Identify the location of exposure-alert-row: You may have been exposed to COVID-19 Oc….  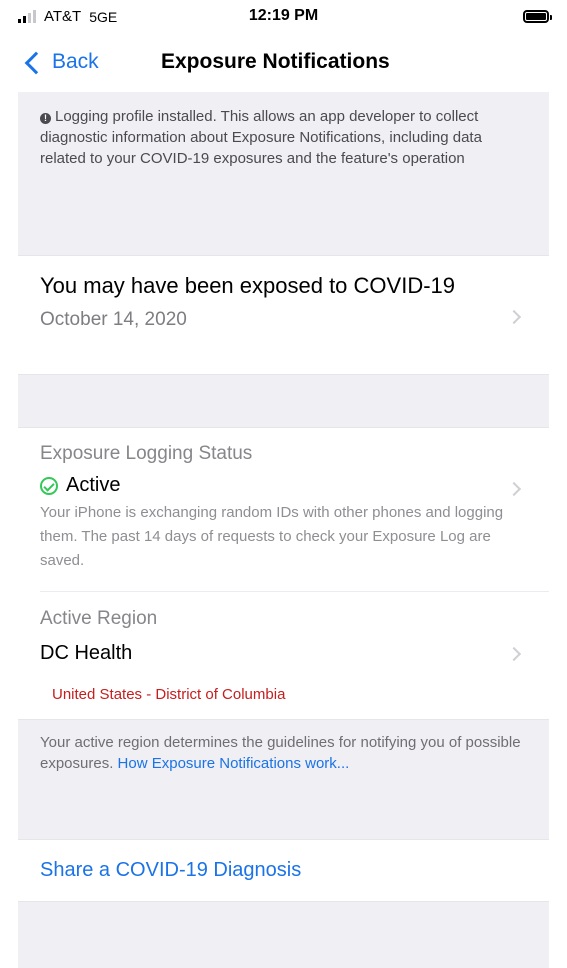
(283, 315).